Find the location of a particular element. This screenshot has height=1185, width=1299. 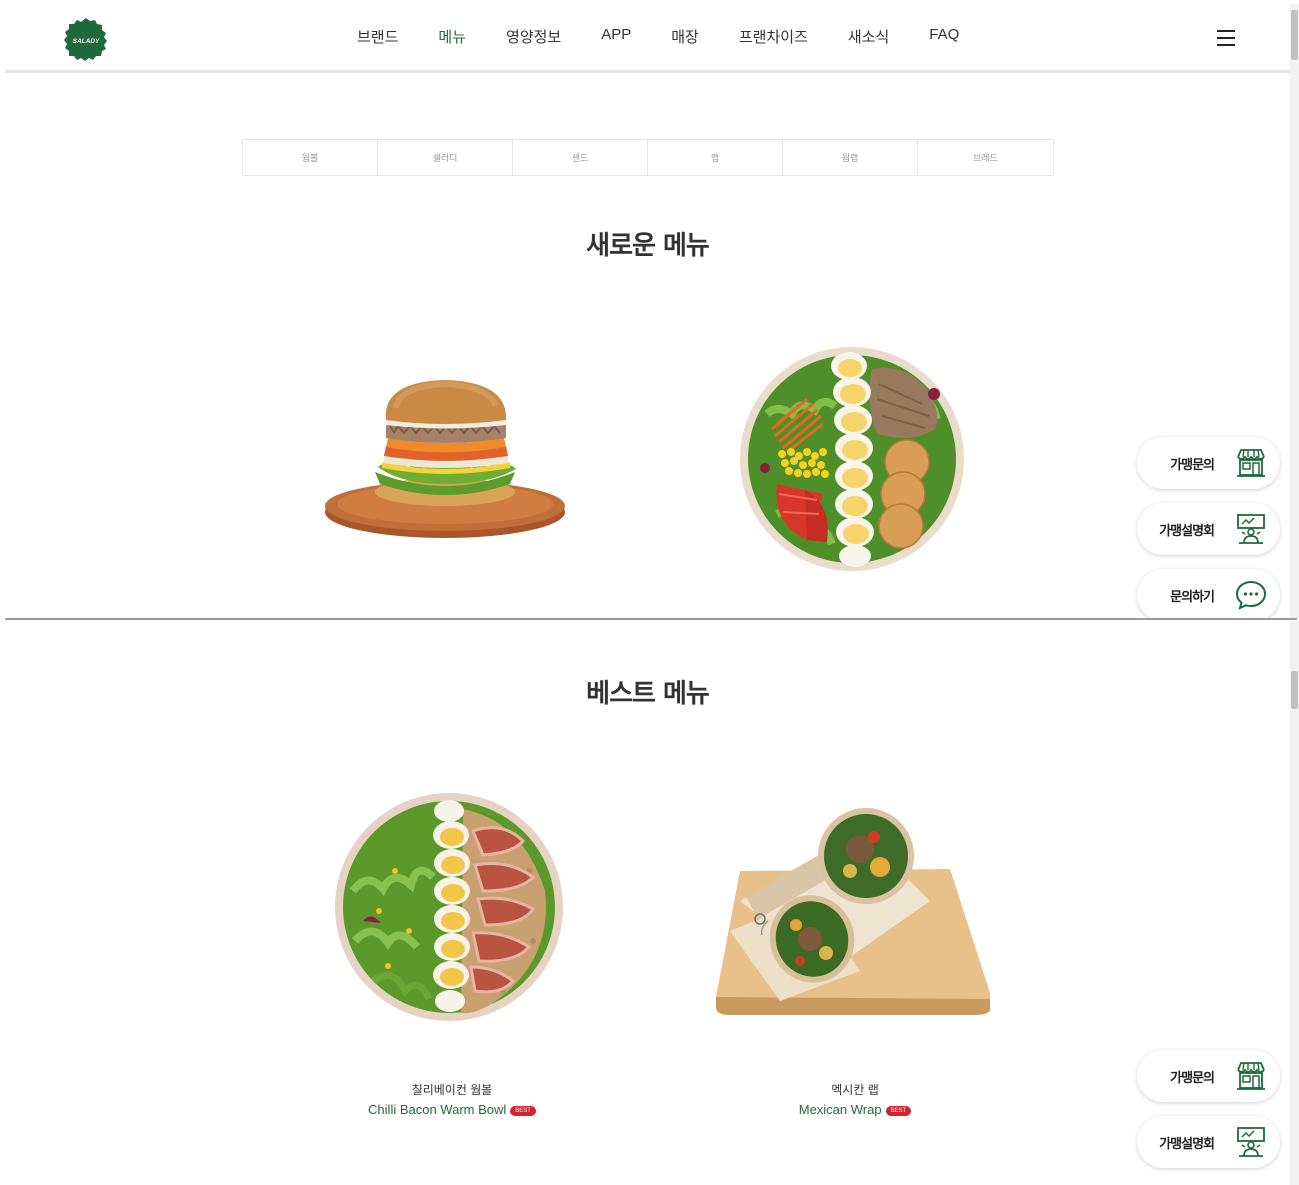

best-item-mexican-wrap: 멕시칸 랩 Mexican Wrap BEST is located at coordinates (855, 1099).